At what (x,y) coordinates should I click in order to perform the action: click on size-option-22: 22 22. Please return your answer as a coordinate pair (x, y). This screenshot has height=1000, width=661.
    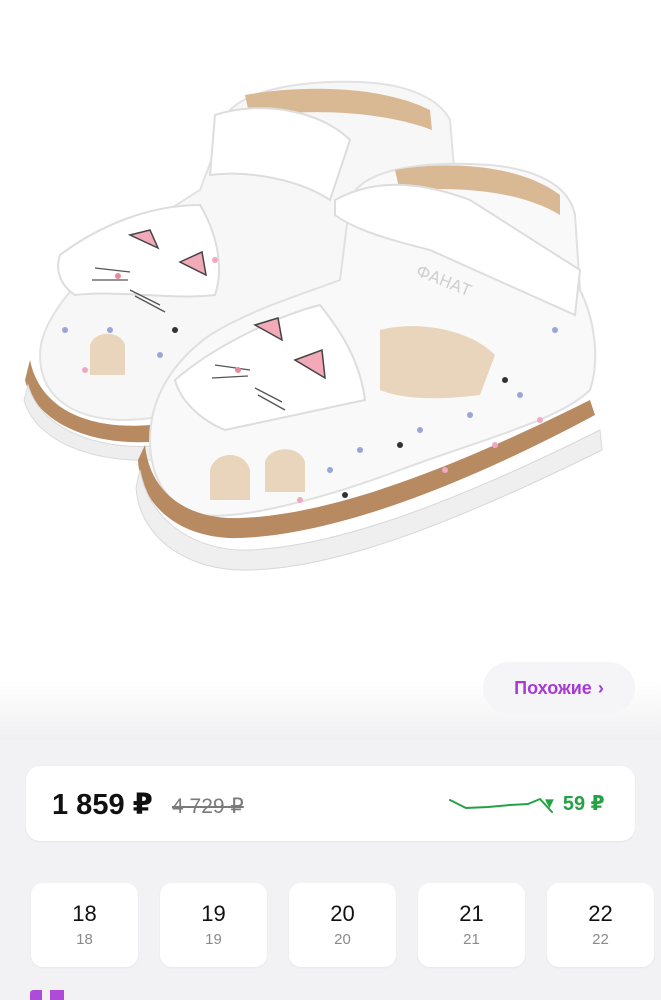
    Looking at the image, I should click on (600, 925).